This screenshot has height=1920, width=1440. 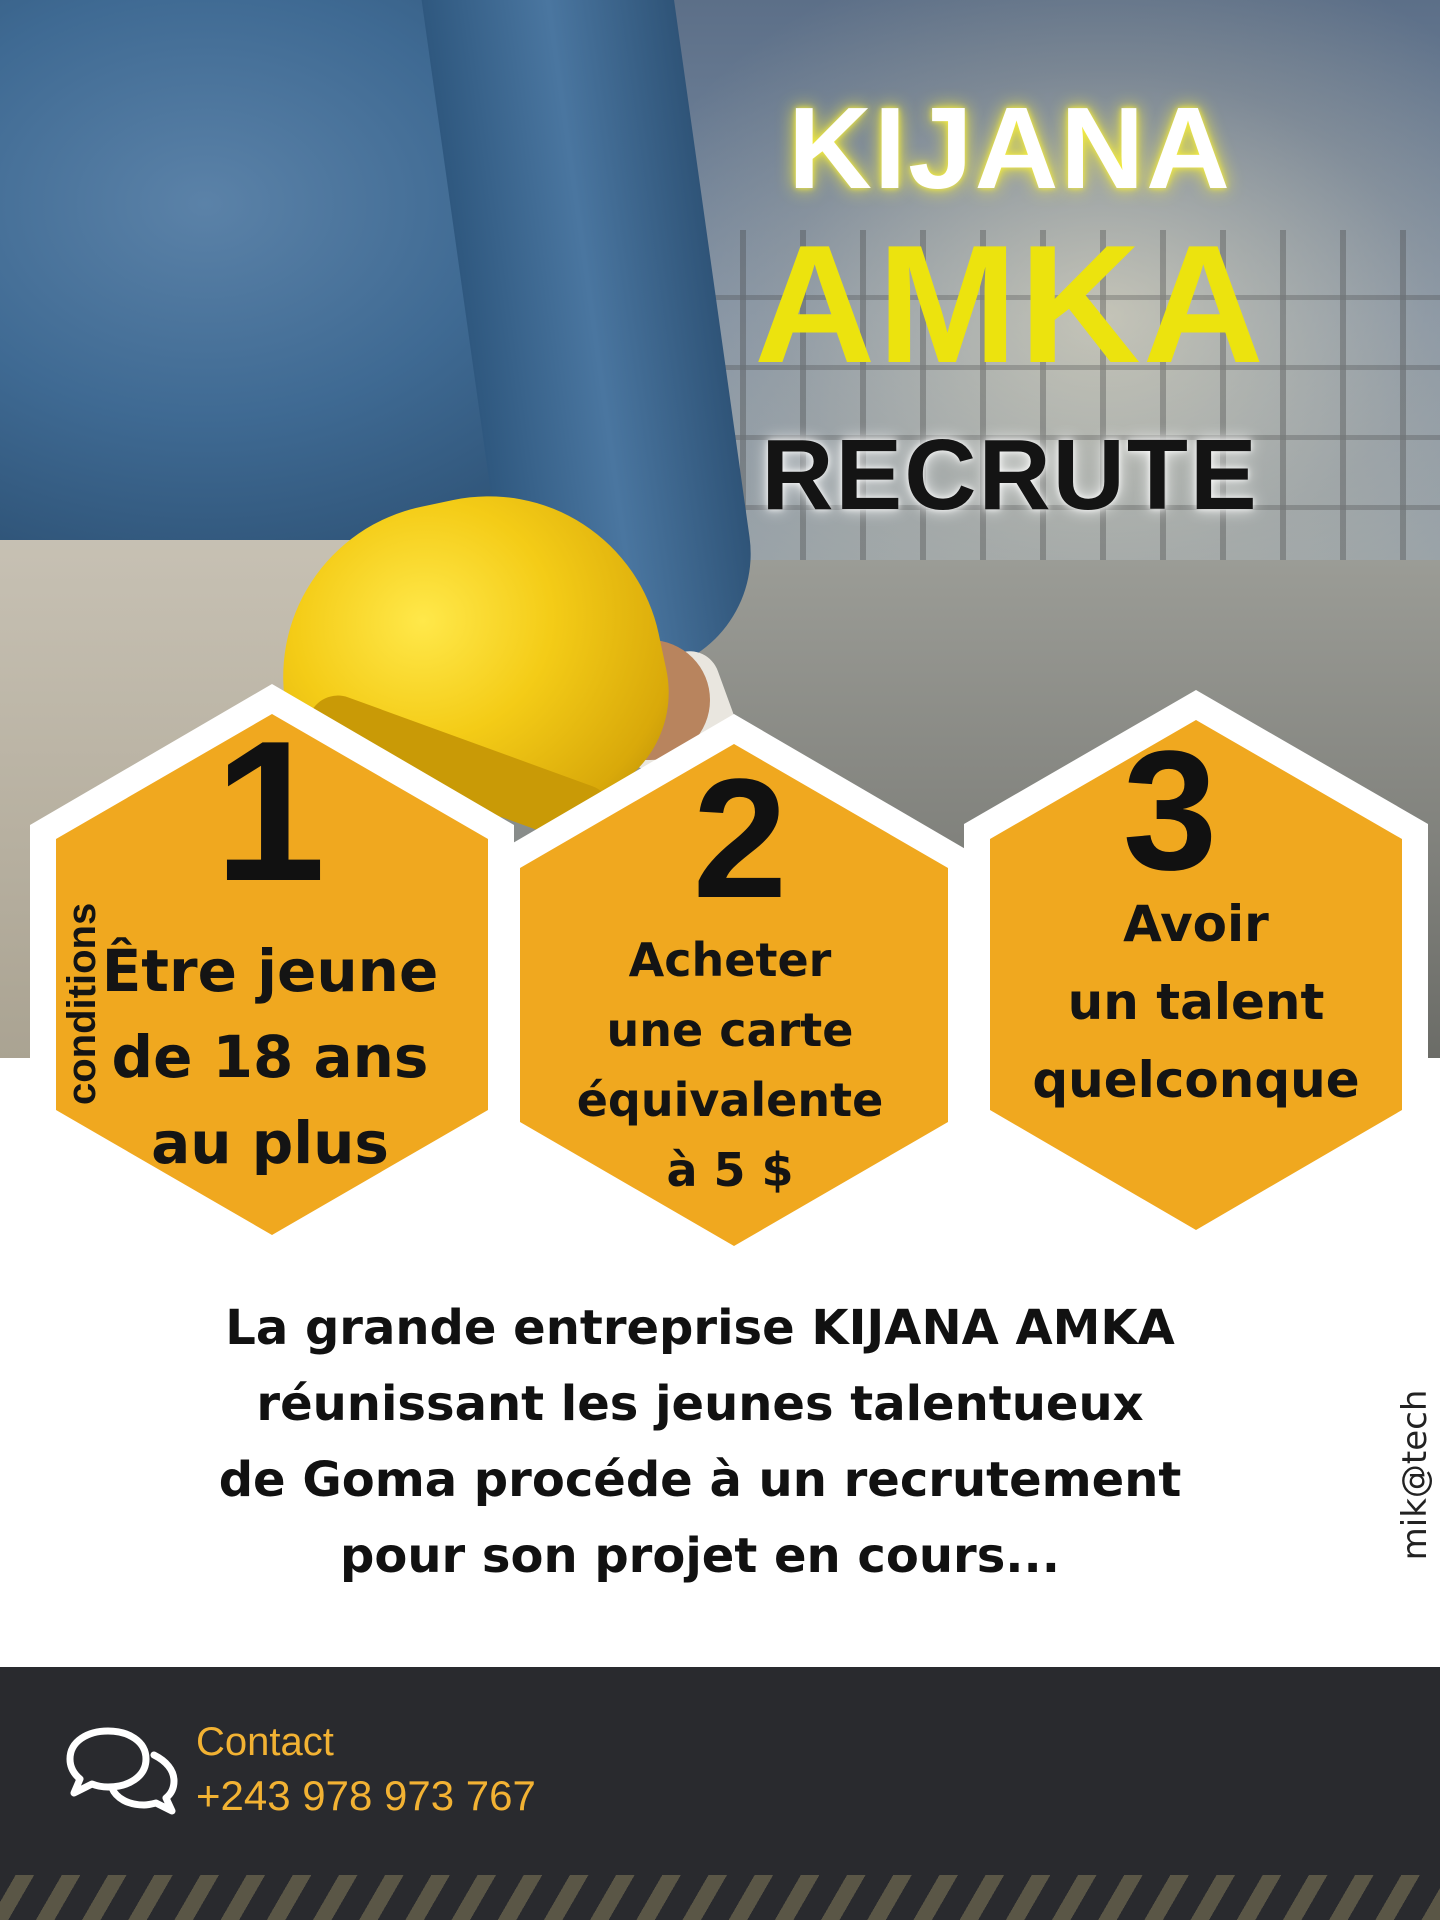 What do you see at coordinates (700, 1404) in the screenshot?
I see `description-line: réunissant les jeunes talentueux` at bounding box center [700, 1404].